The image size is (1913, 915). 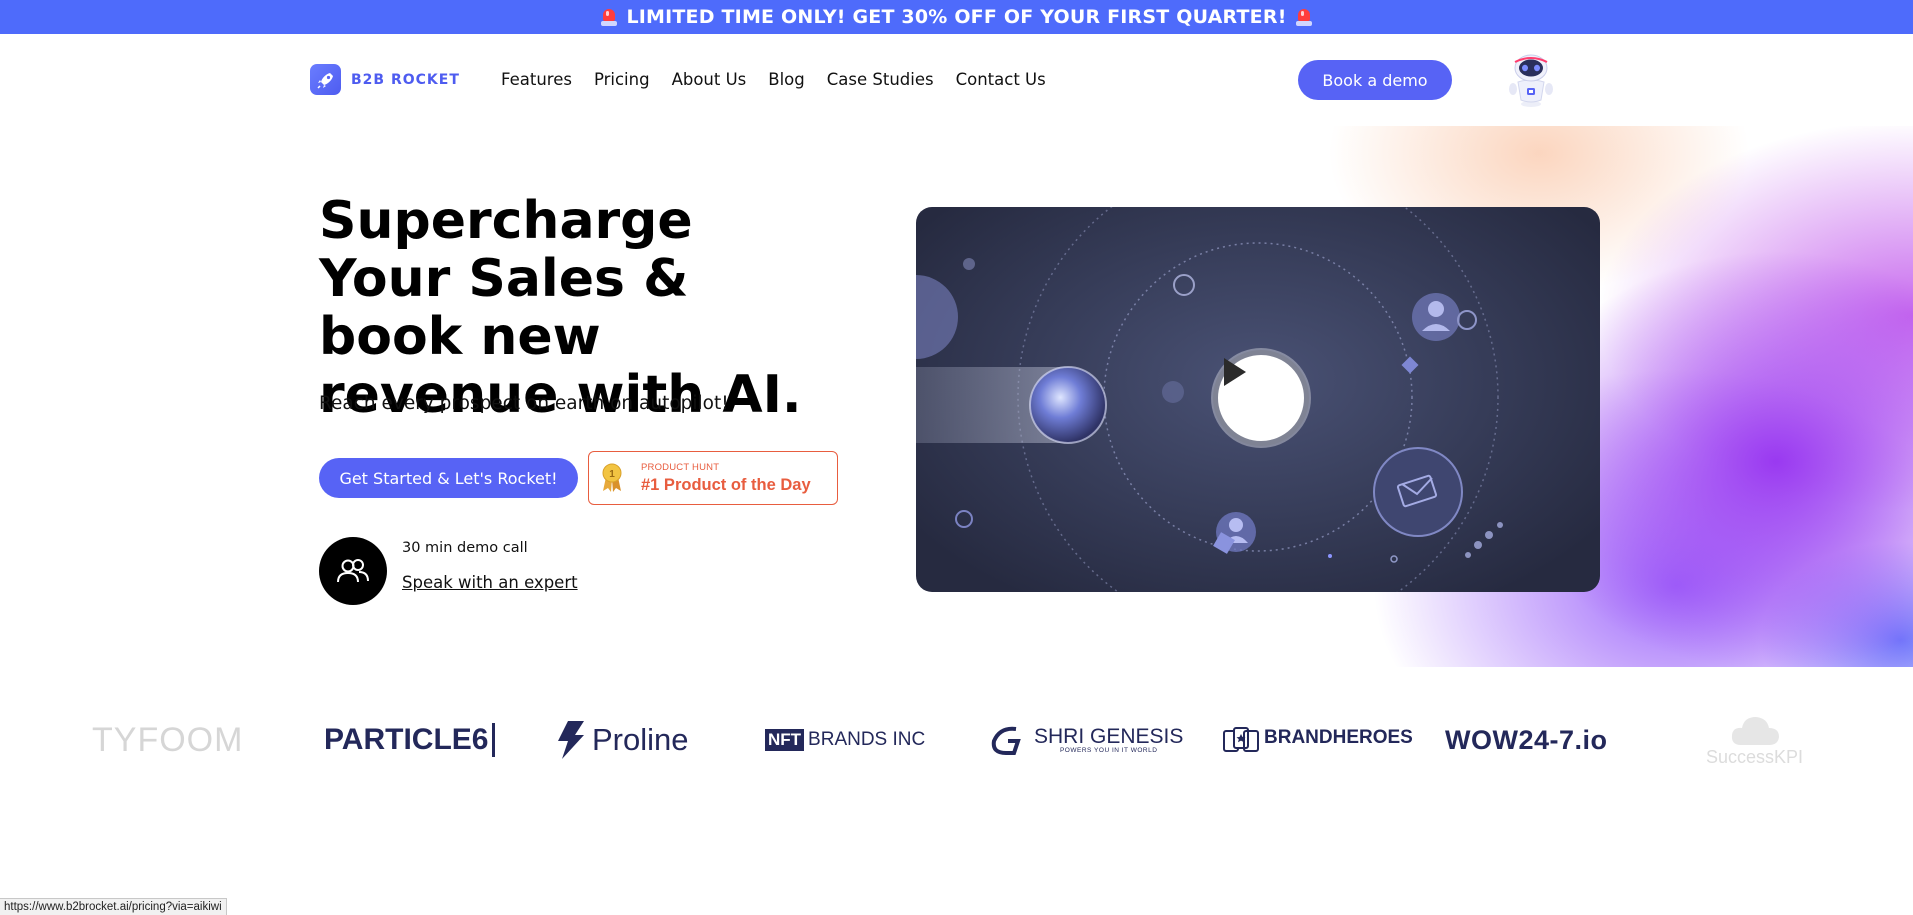 I want to click on nav-pricing: Pricing, so click(x=622, y=79).